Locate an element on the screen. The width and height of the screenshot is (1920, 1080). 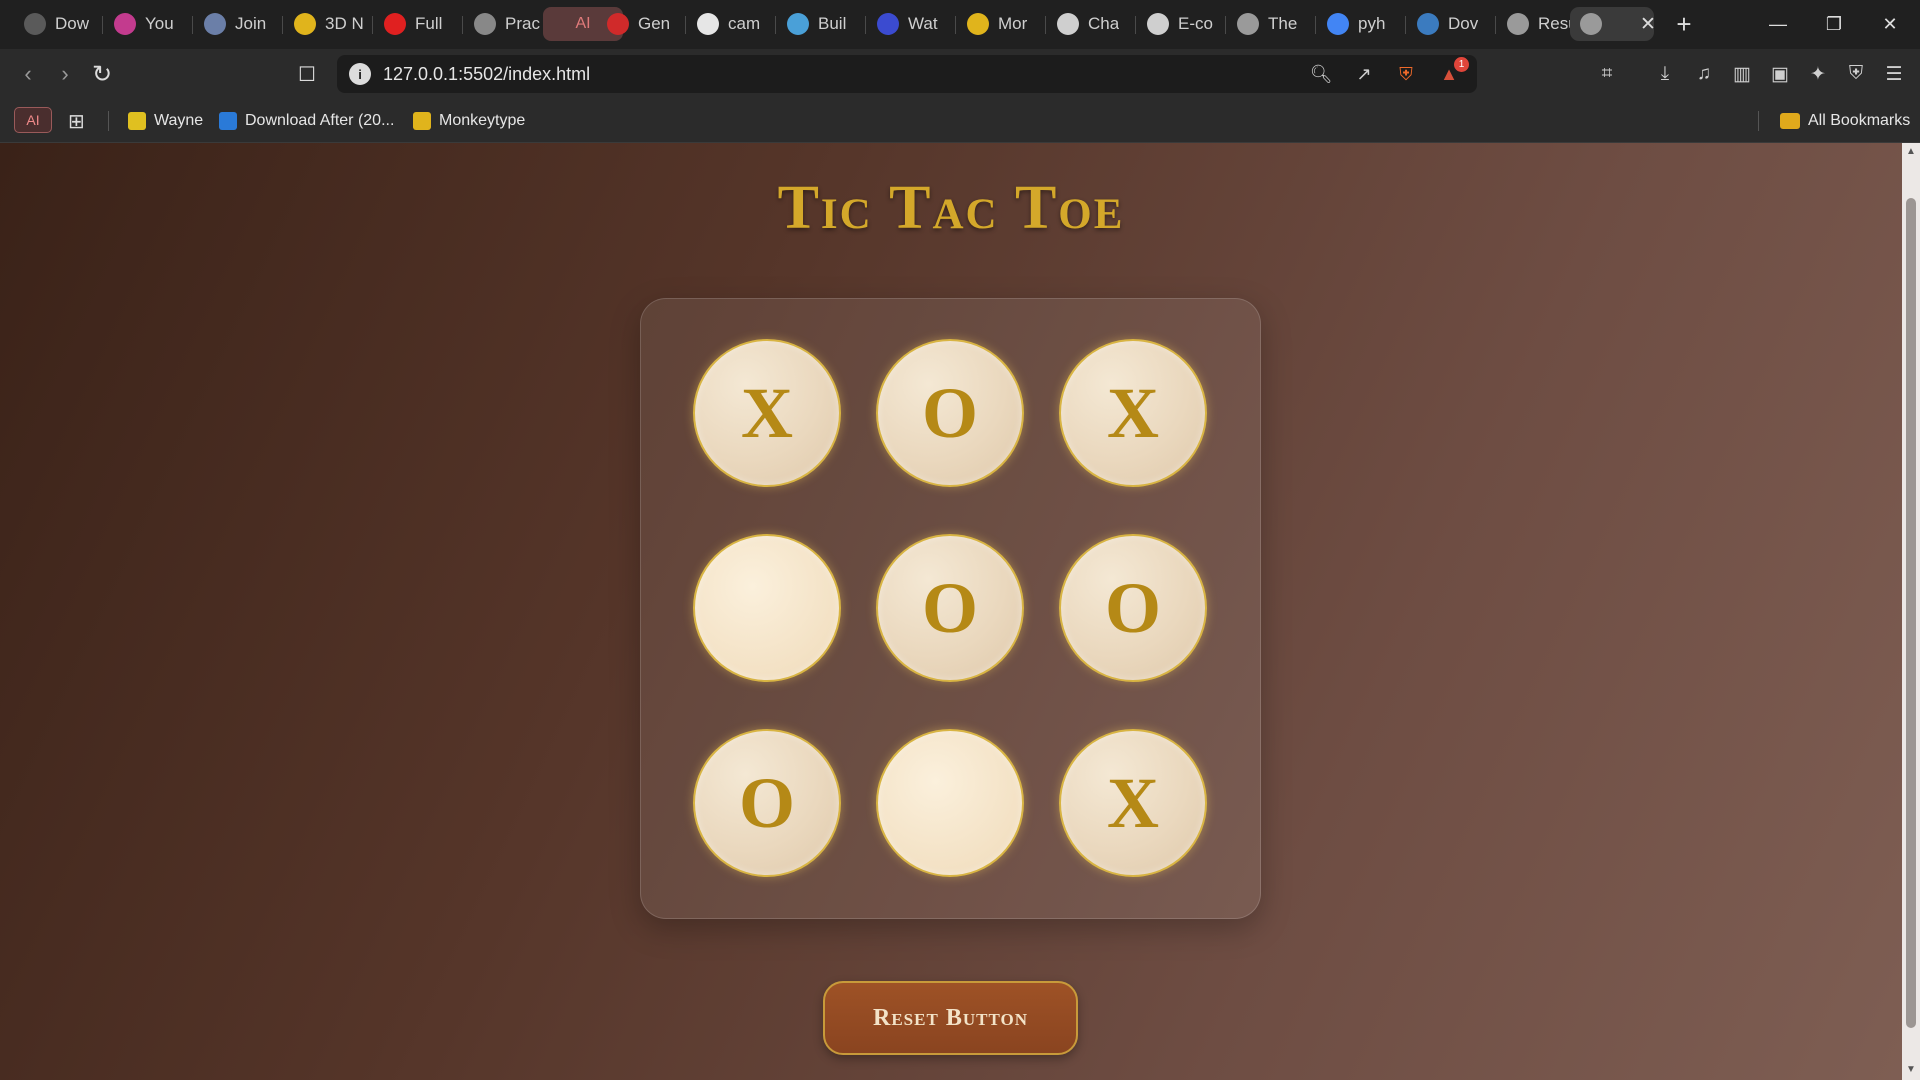
tab-monkeytype: Mor is located at coordinates (997, 24).